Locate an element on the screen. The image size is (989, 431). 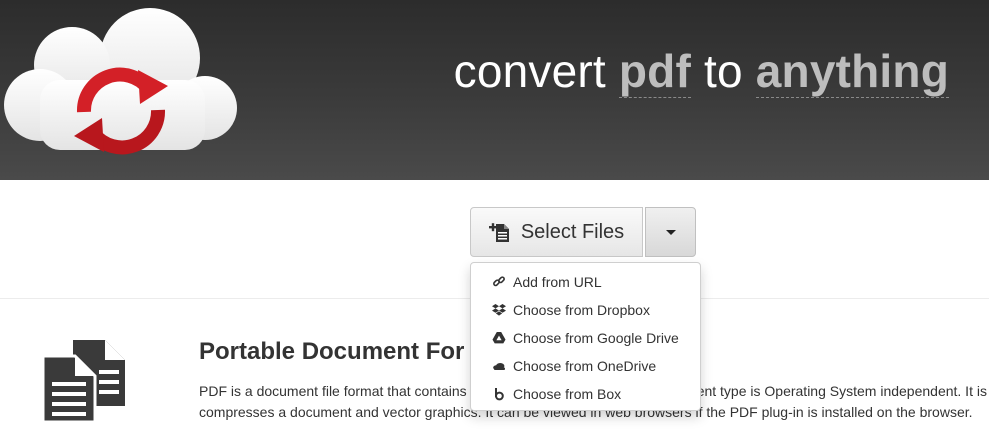
menu-item-label: Add from URL is located at coordinates (557, 282).